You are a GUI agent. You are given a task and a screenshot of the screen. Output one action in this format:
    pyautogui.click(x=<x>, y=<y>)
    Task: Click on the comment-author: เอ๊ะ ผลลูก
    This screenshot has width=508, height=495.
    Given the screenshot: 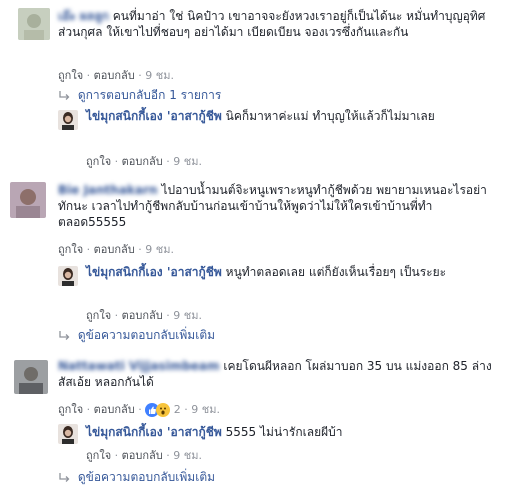 What is the action you would take?
    pyautogui.click(x=83, y=16)
    